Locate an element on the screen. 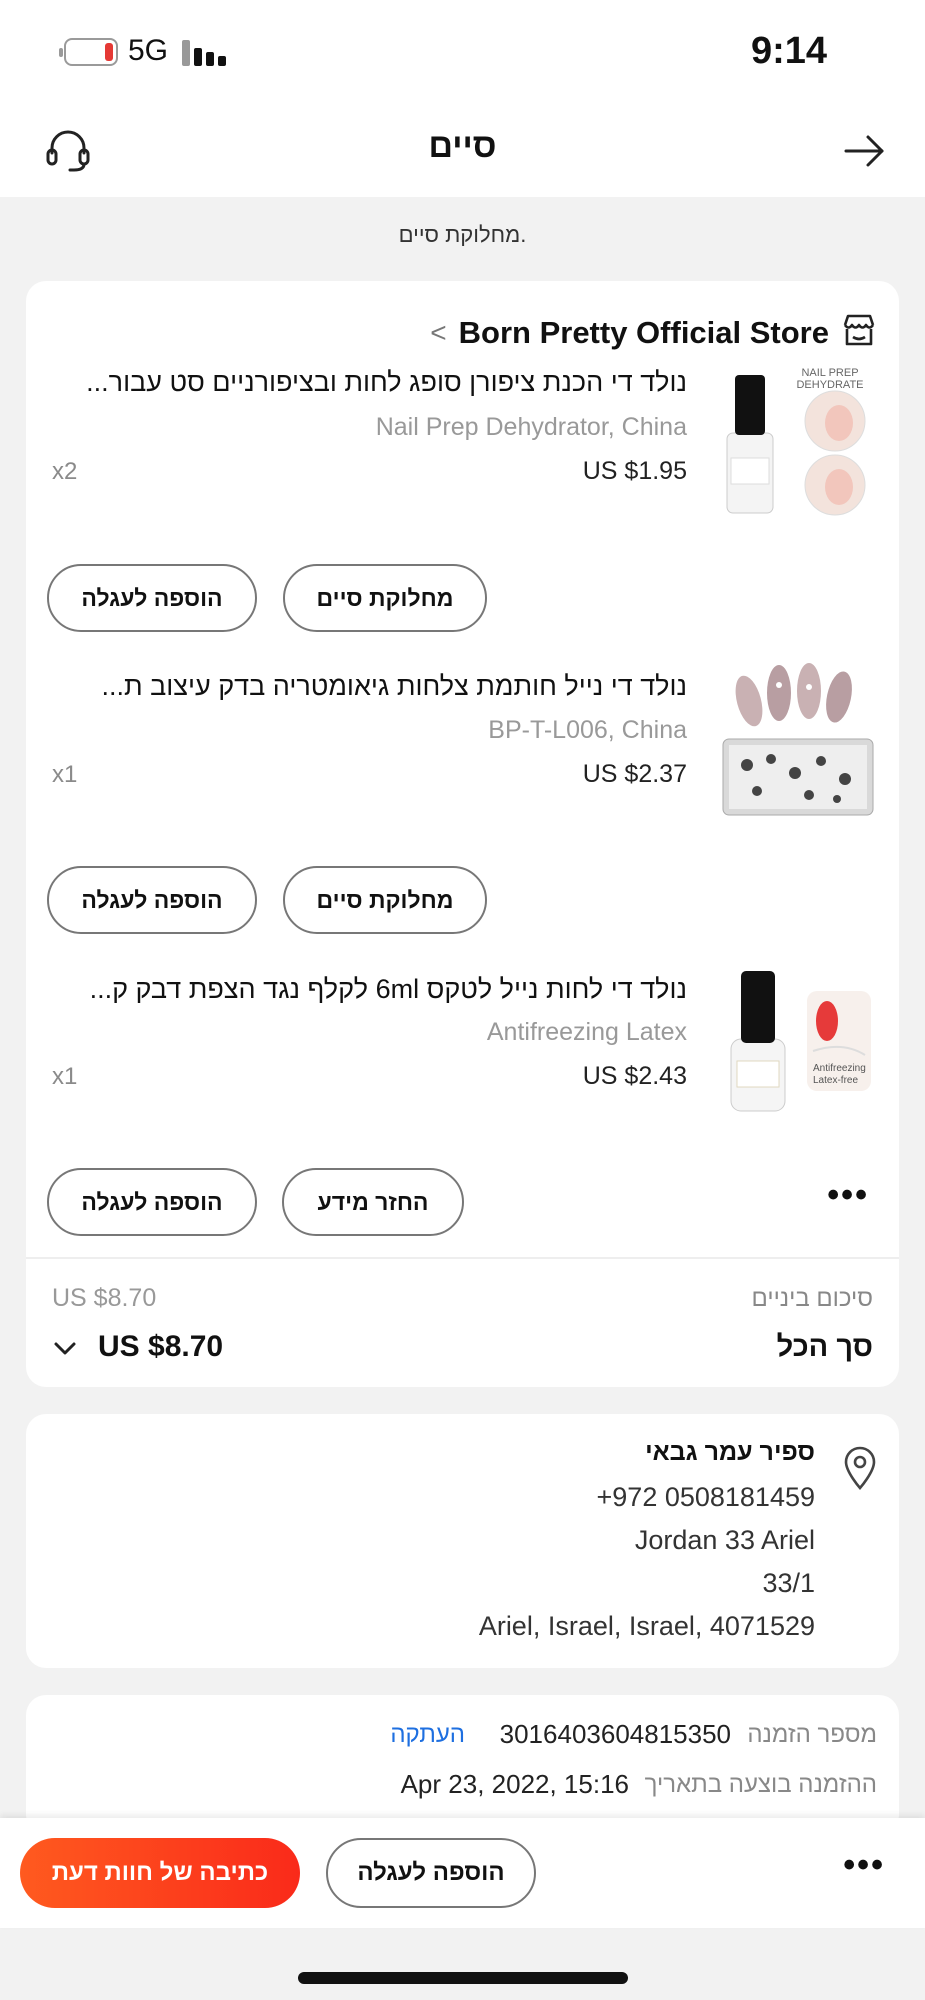 This screenshot has width=925, height=2000. address-city: Ariel, Israel, Israel, 4071529 is located at coordinates (646, 1626).